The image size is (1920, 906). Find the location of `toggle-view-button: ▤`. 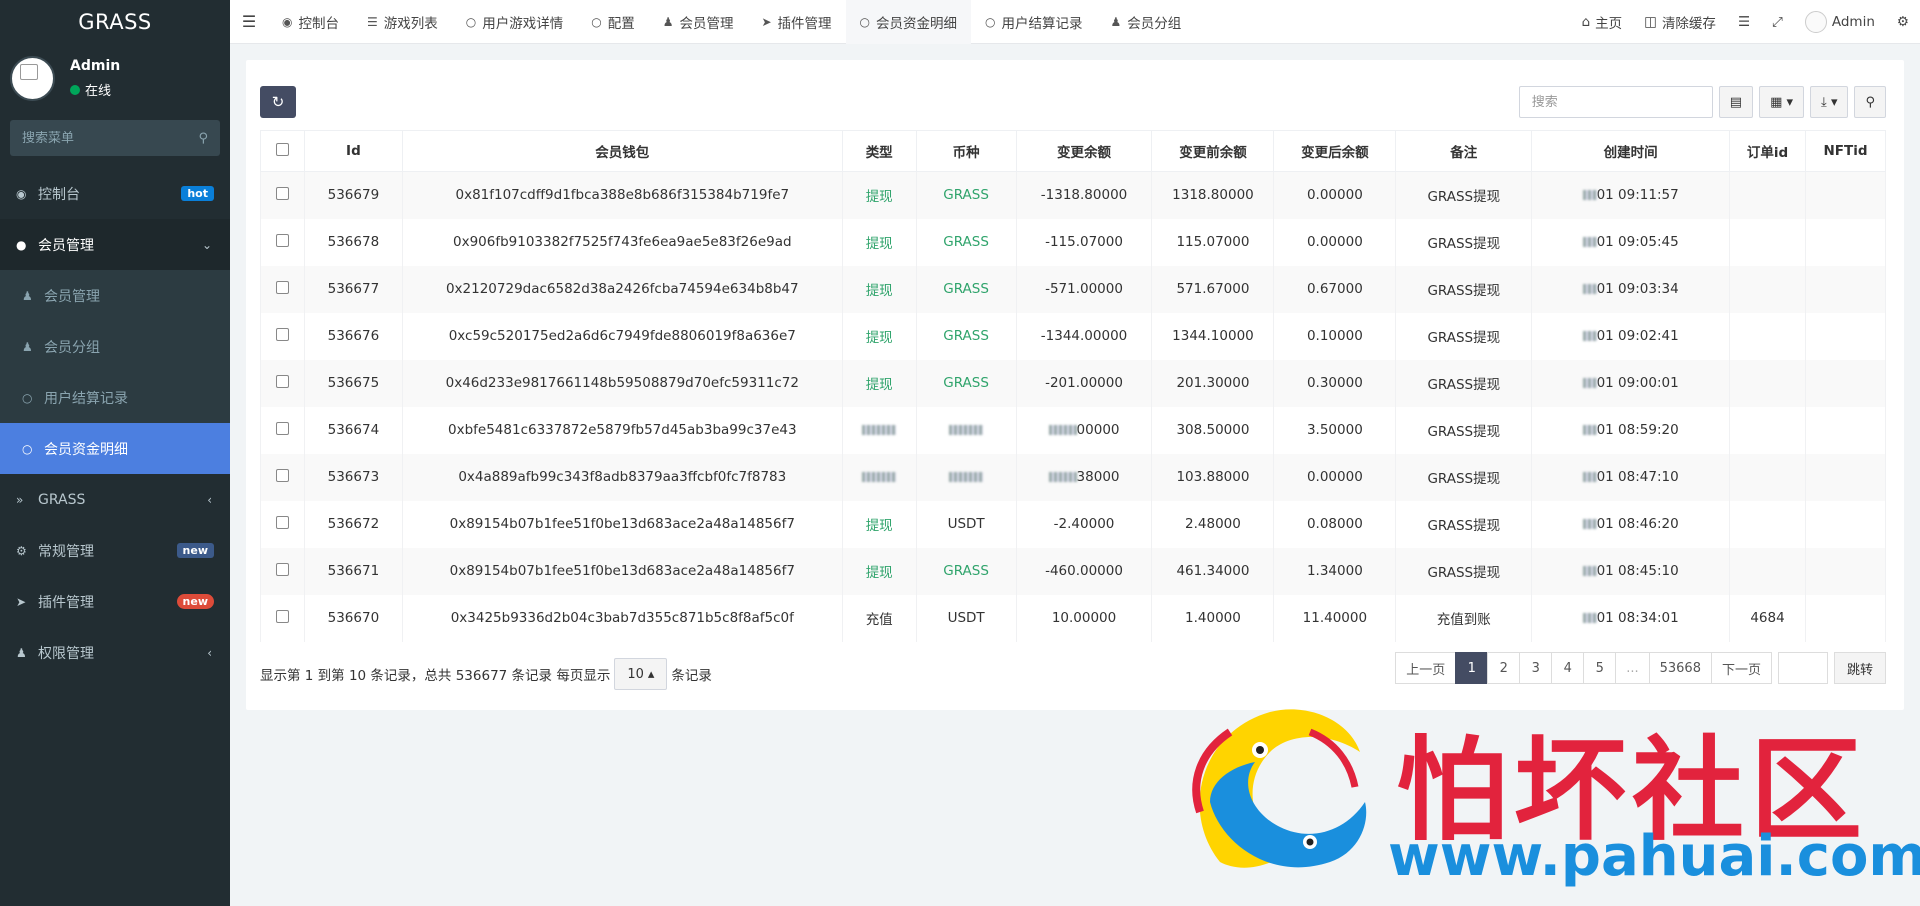

toggle-view-button: ▤ is located at coordinates (1736, 102).